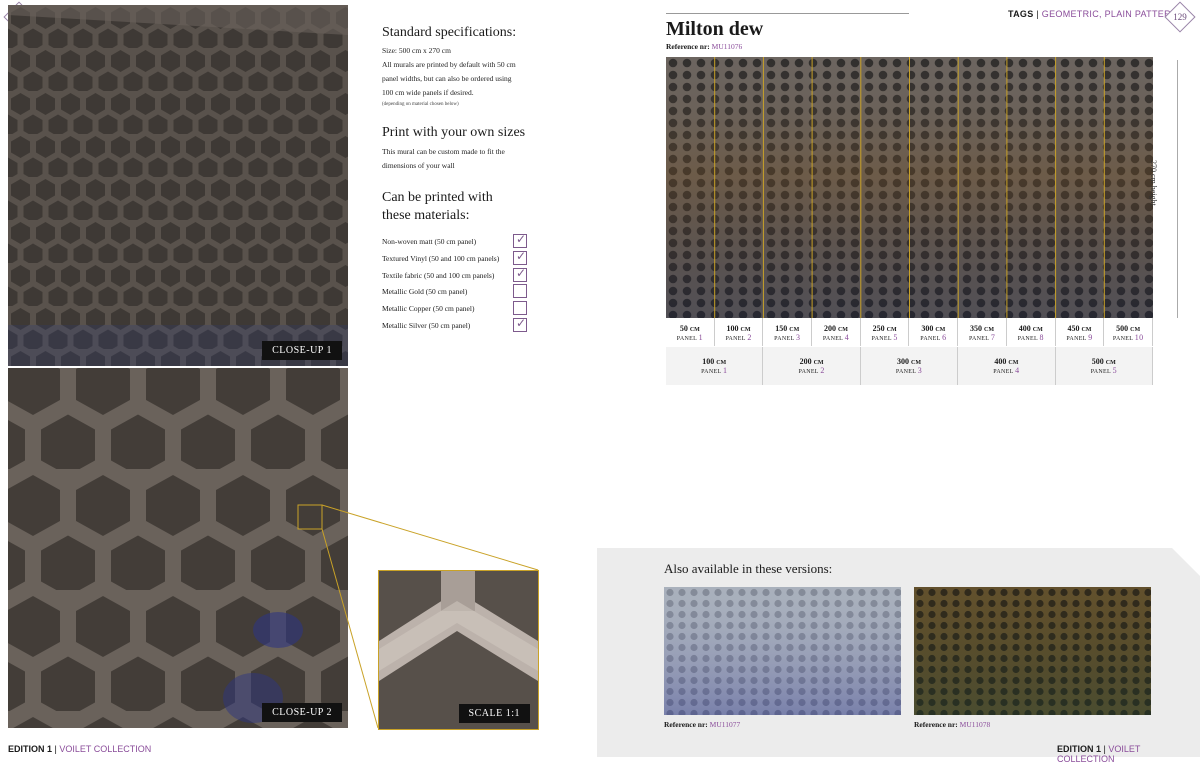 The width and height of the screenshot is (1200, 764). Describe the element at coordinates (429, 241) in the screenshot. I see `material-name: Non-woven matt (50 cm panel)` at that location.